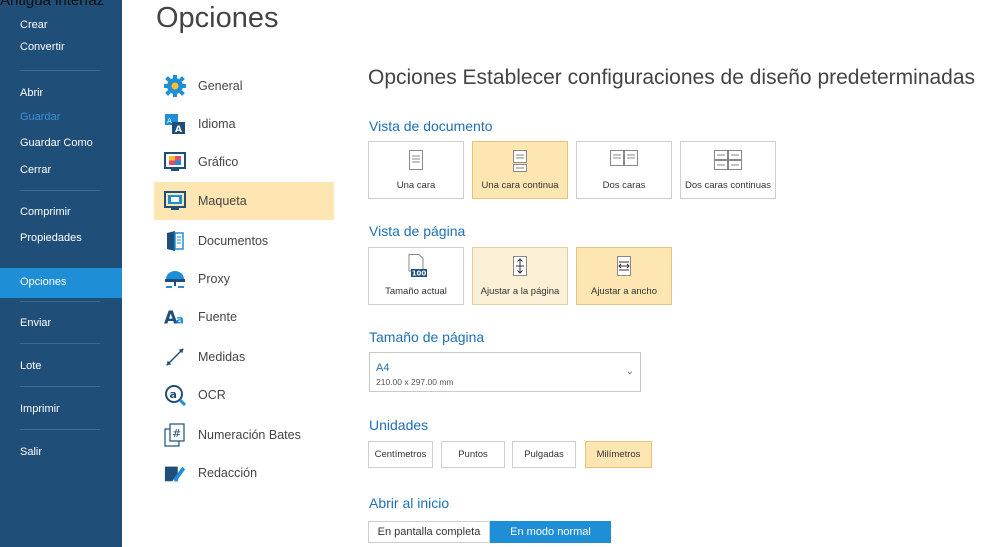 The width and height of the screenshot is (984, 547). Describe the element at coordinates (175, 279) in the screenshot. I see `proxy-icon` at that location.